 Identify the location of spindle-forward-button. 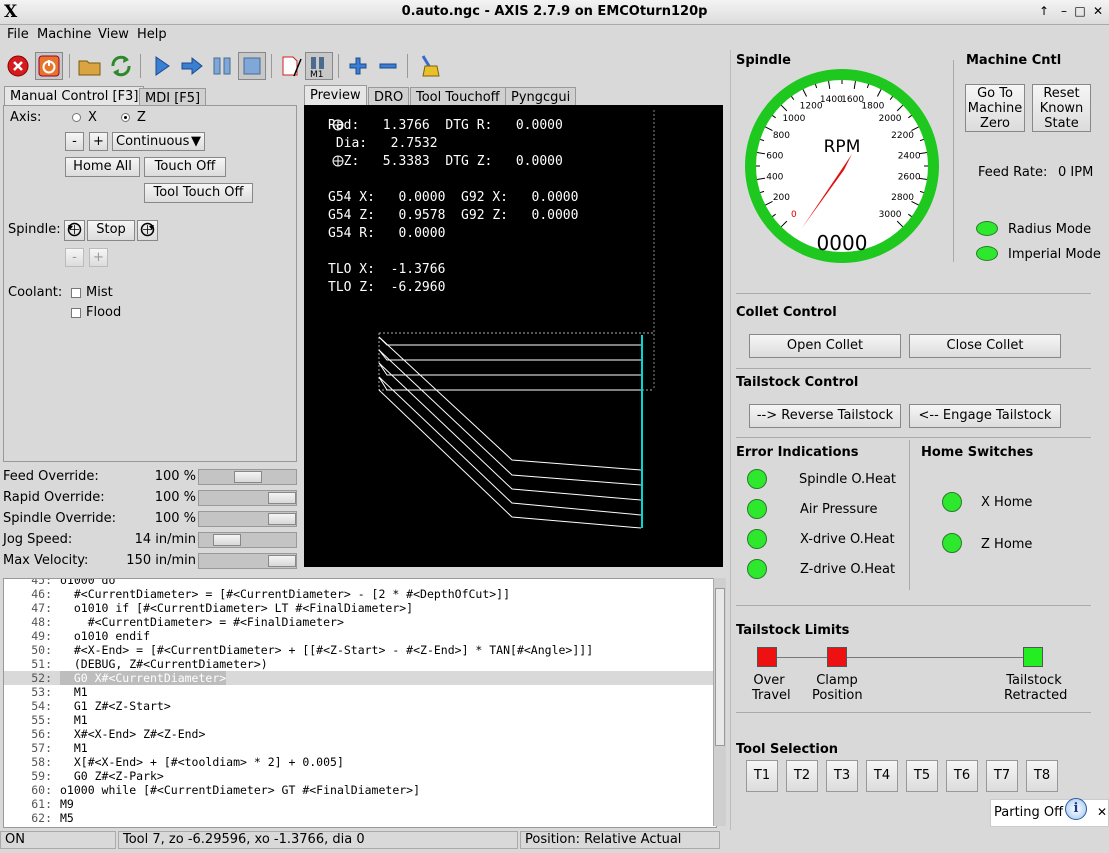
(147, 230).